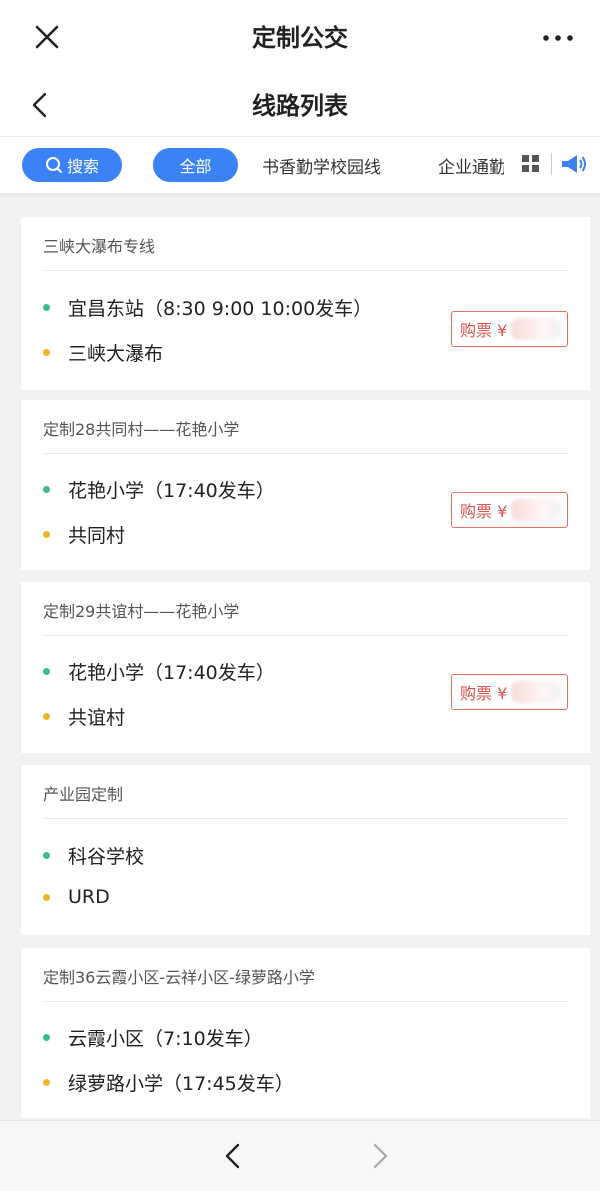 Image resolution: width=600 pixels, height=1191 pixels. I want to click on end-stop: 三峡大瀑布, so click(103, 352).